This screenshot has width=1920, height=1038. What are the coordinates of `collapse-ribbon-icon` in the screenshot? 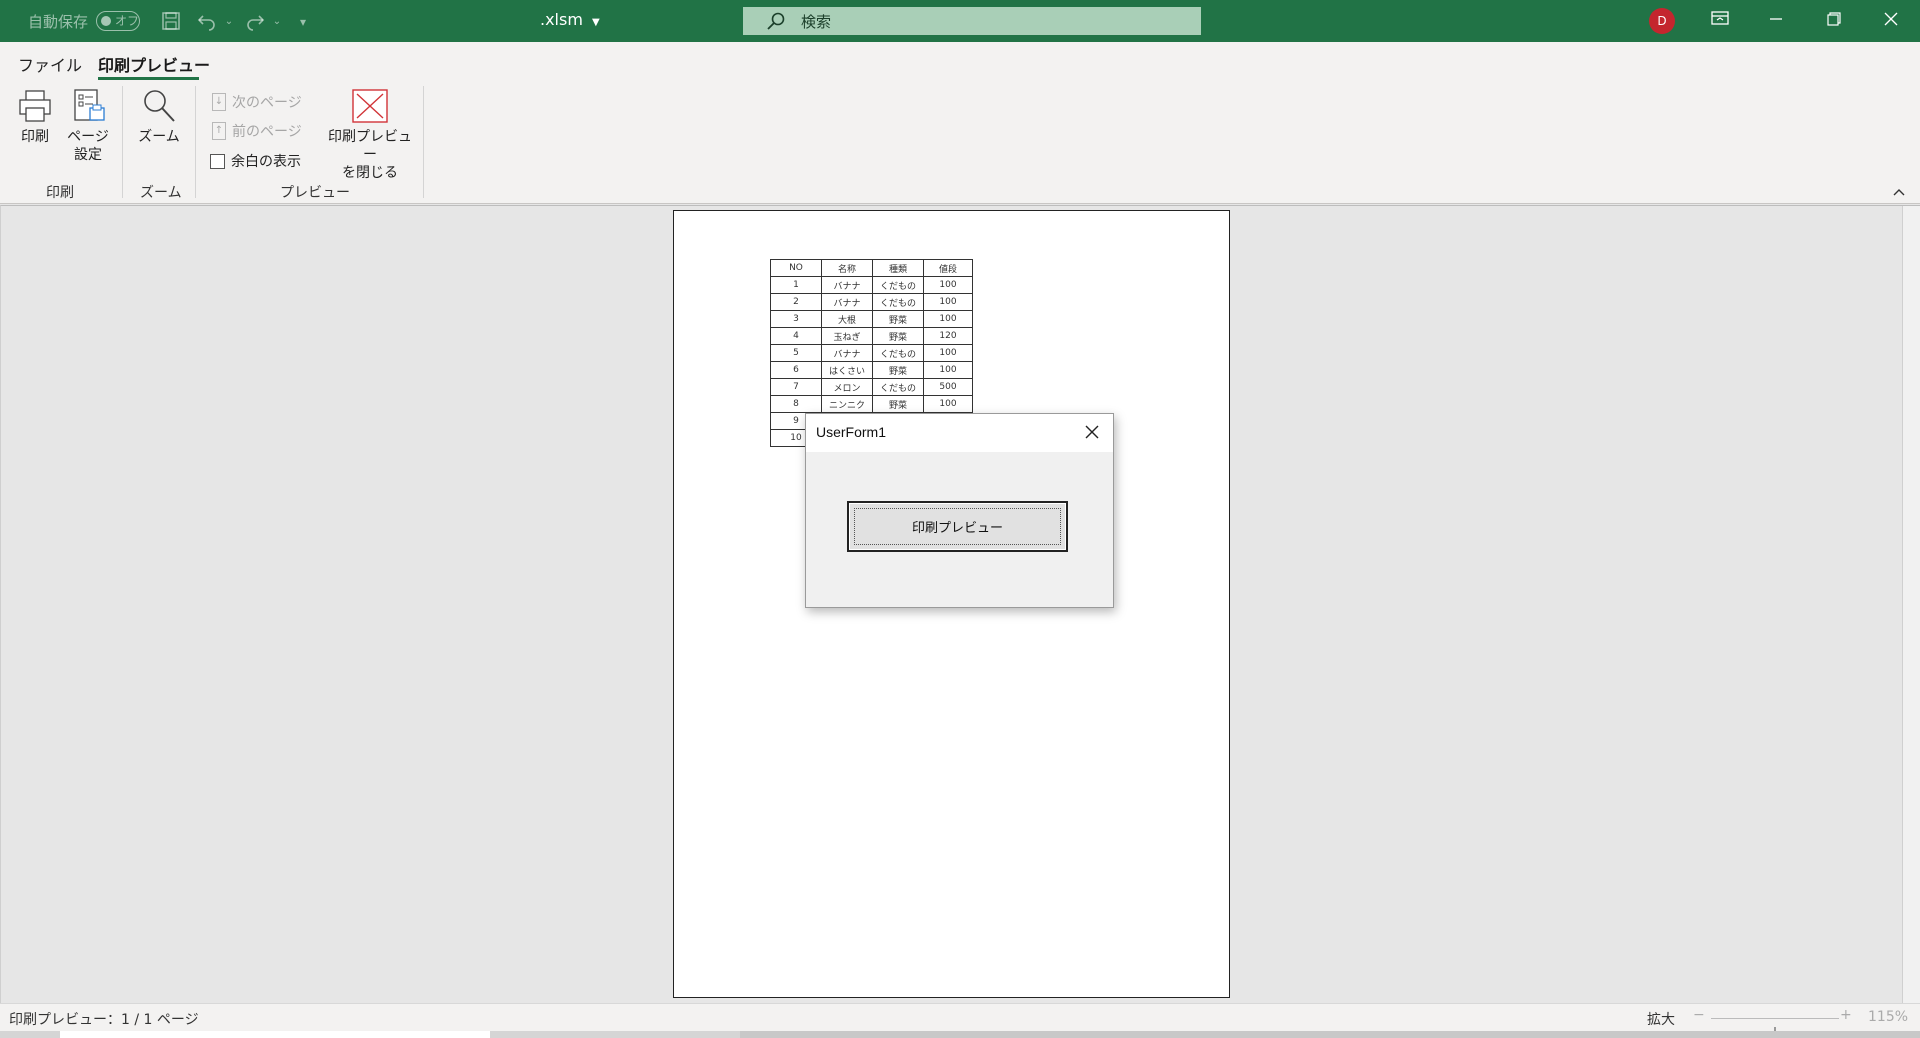 It's located at (1899, 193).